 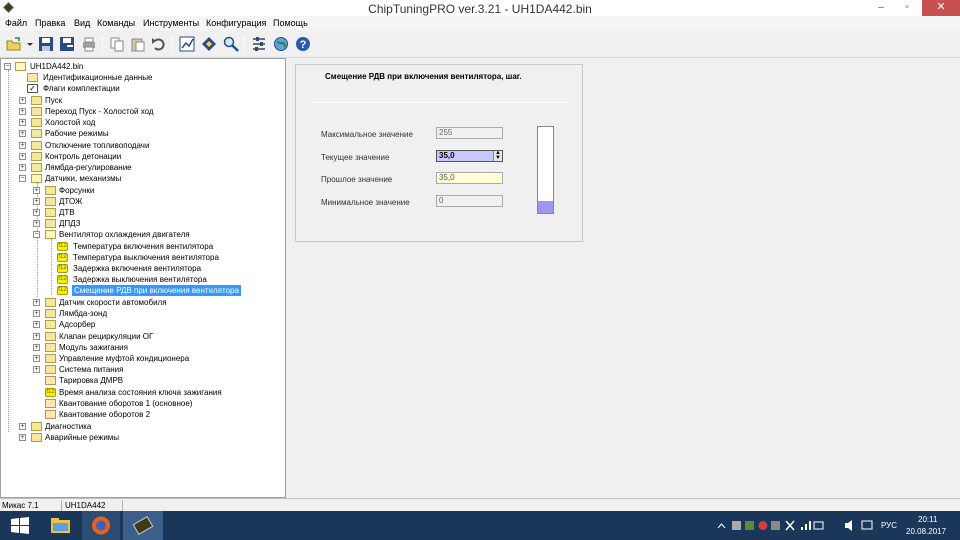 I want to click on globe-icon, so click(x=281, y=44).